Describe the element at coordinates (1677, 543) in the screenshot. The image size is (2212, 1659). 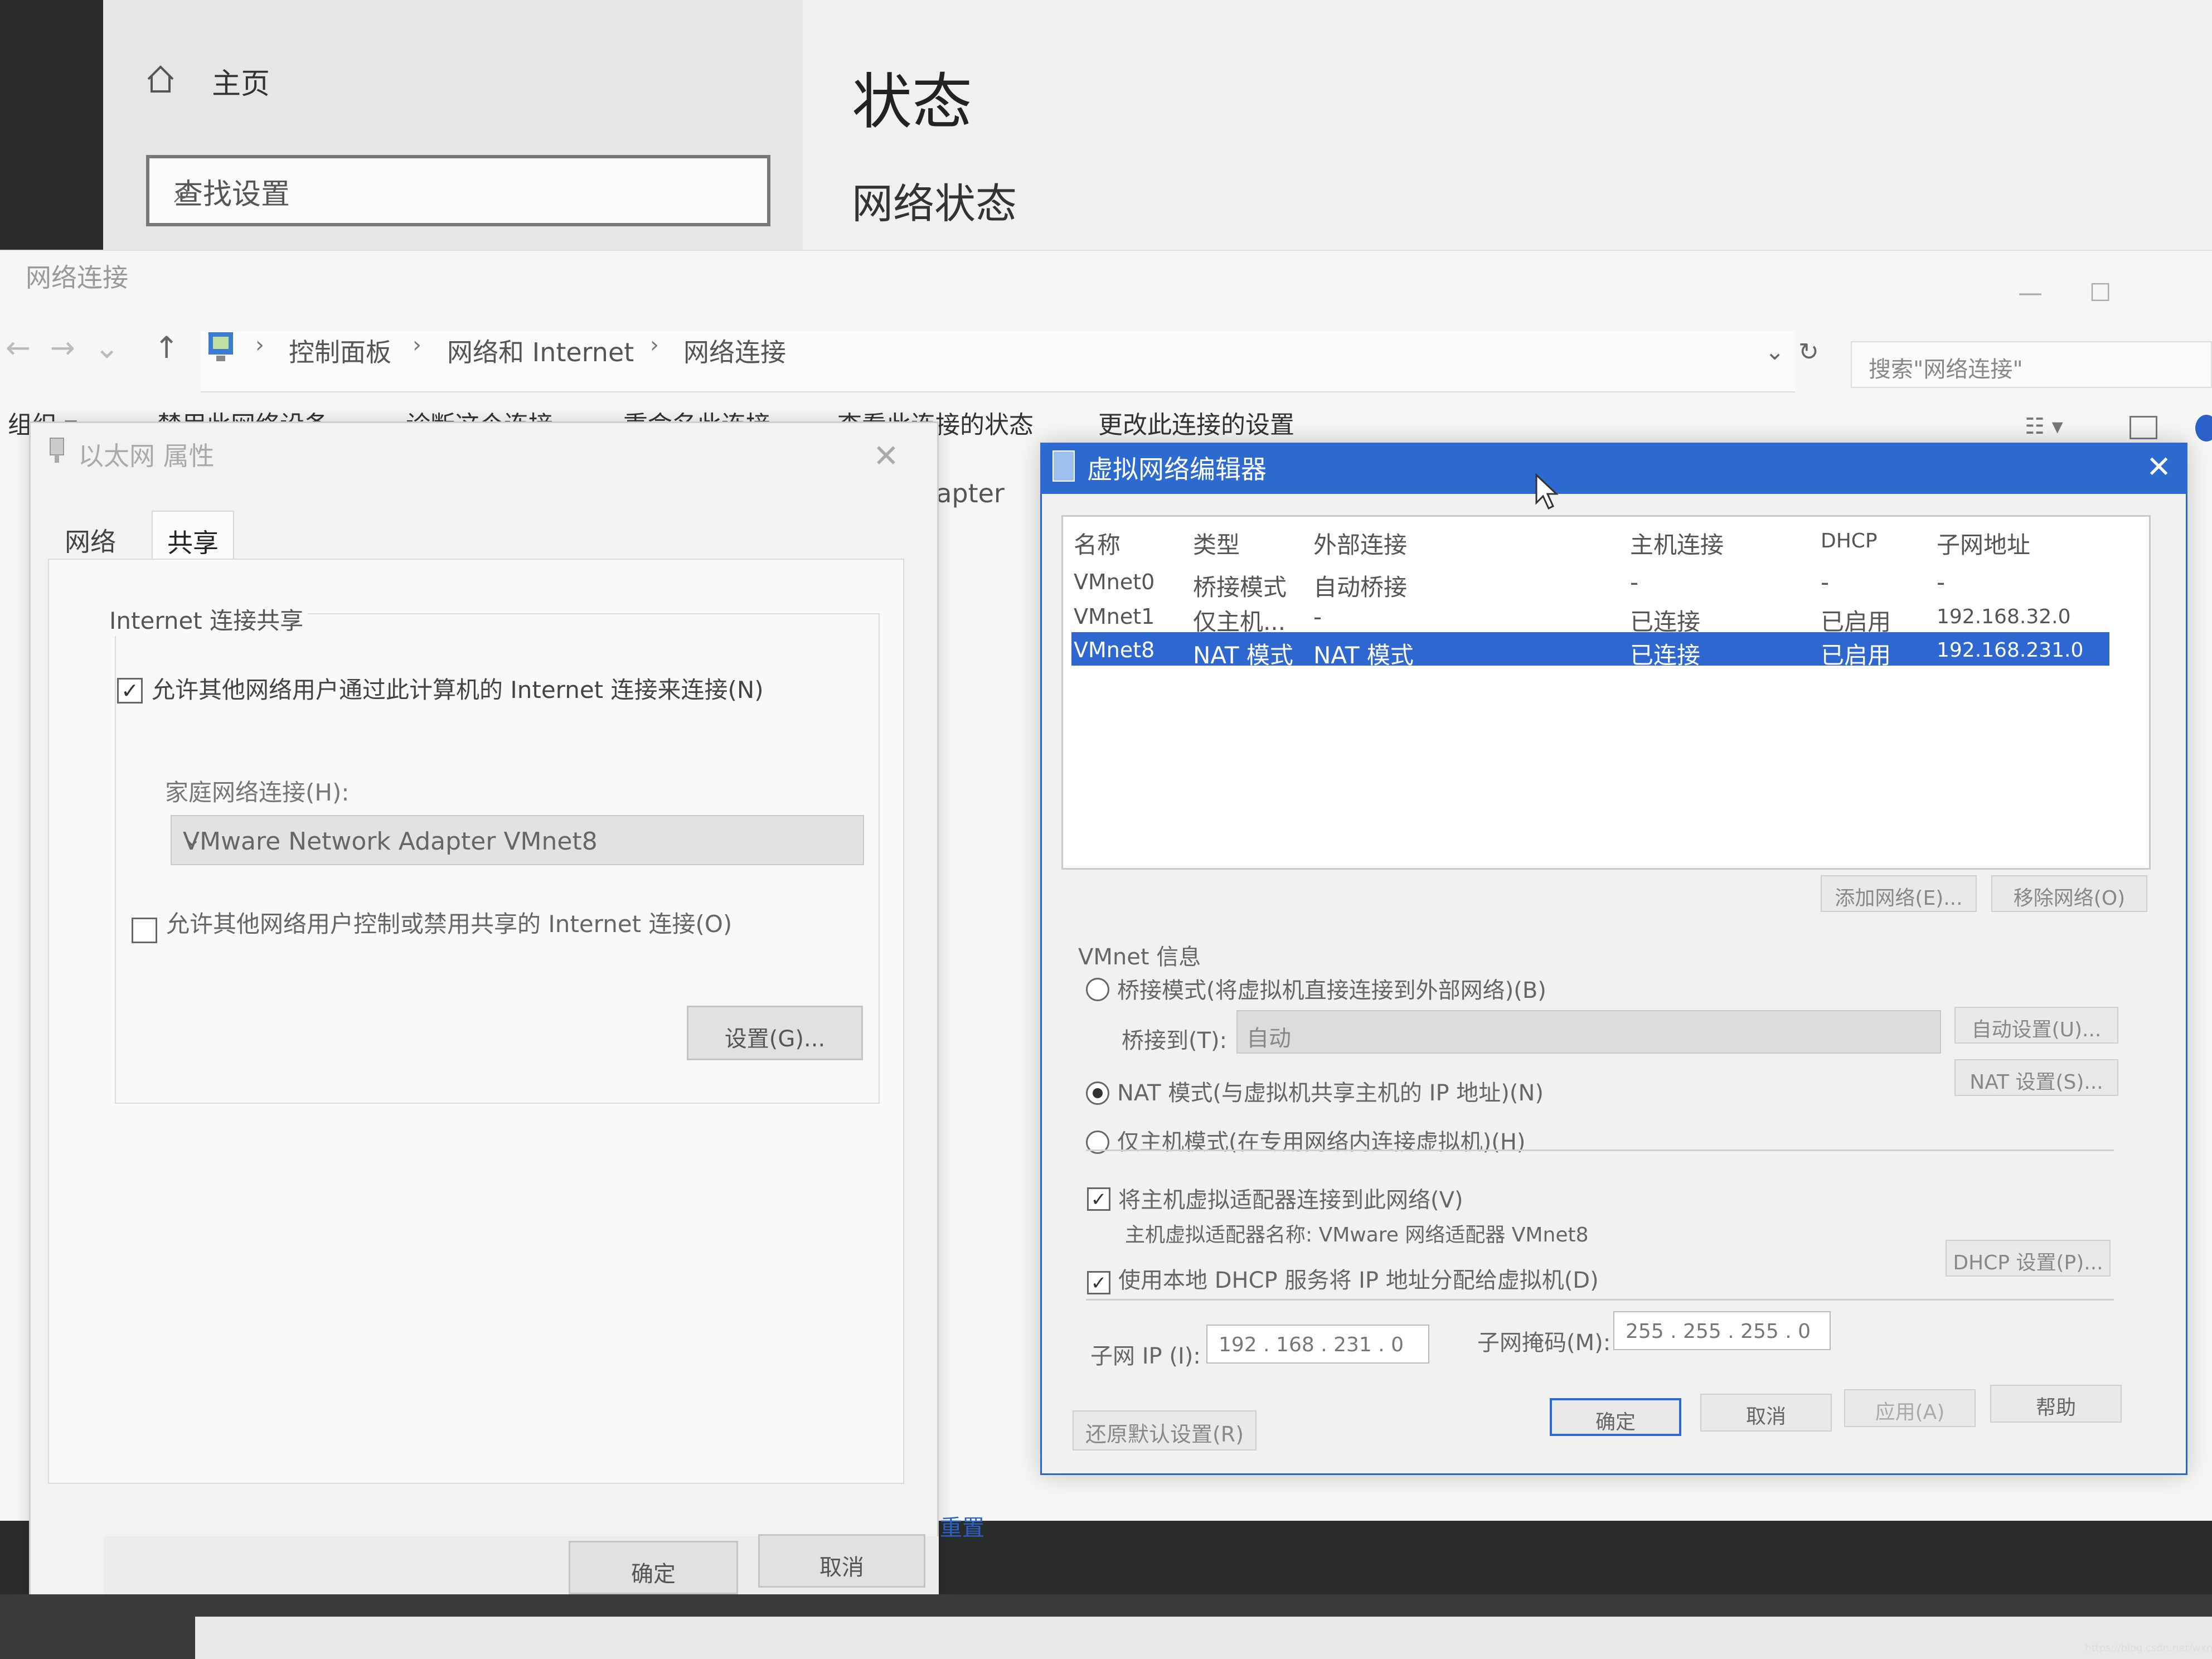
I see `column-header-host: 主机连接` at that location.